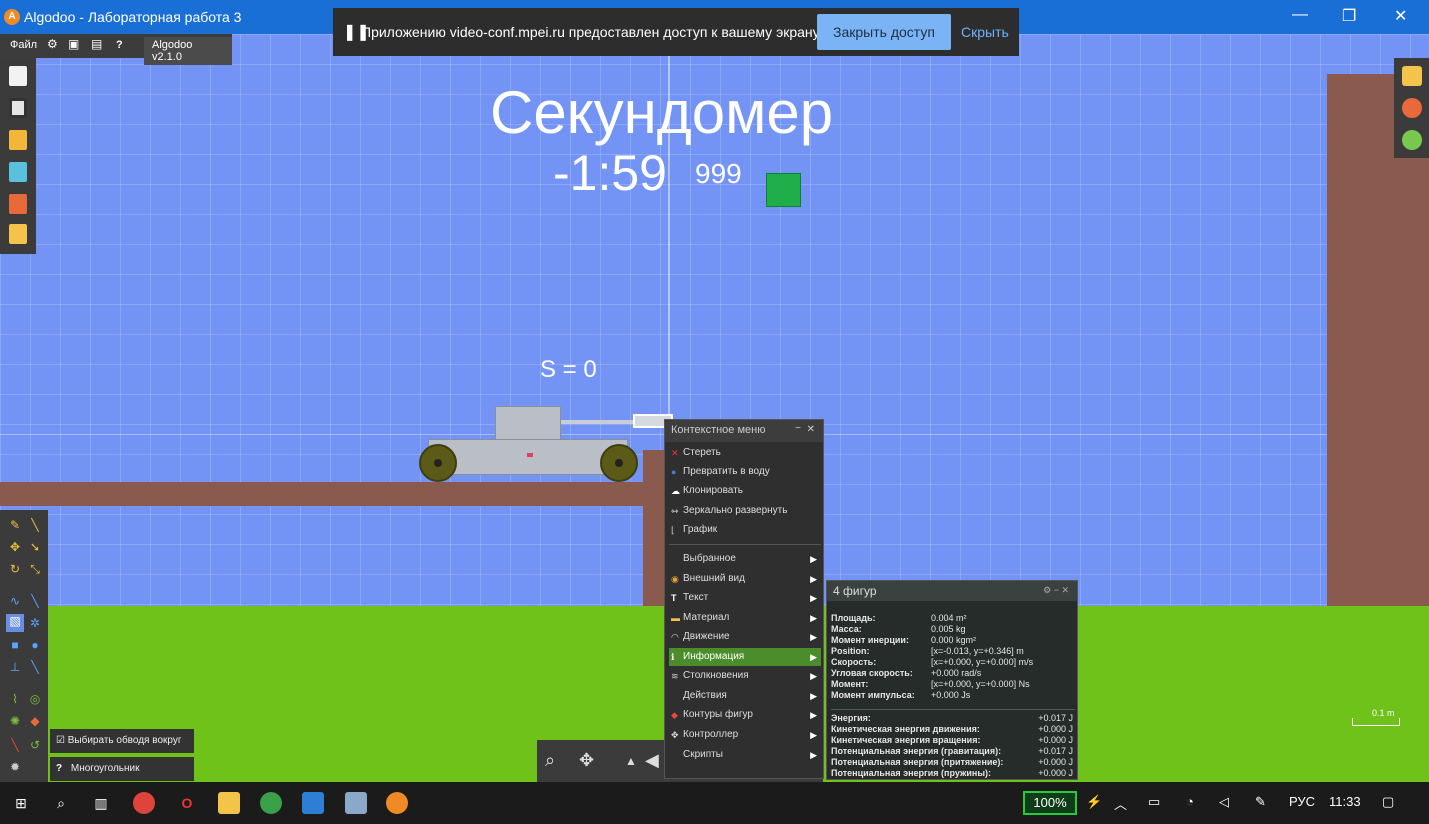 The image size is (1429, 824). What do you see at coordinates (1349, 16) in the screenshot?
I see `maximize-icon: ❐` at bounding box center [1349, 16].